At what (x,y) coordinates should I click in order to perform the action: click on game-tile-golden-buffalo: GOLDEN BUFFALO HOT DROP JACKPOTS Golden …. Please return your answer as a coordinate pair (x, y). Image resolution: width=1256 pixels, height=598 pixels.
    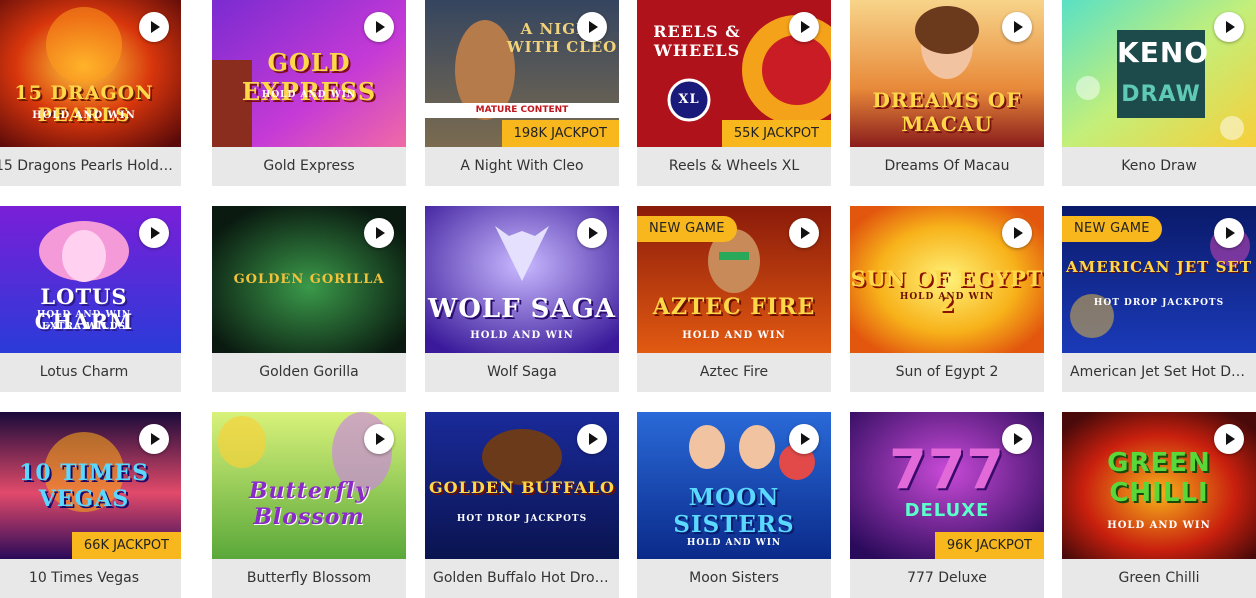
    Looking at the image, I should click on (522, 505).